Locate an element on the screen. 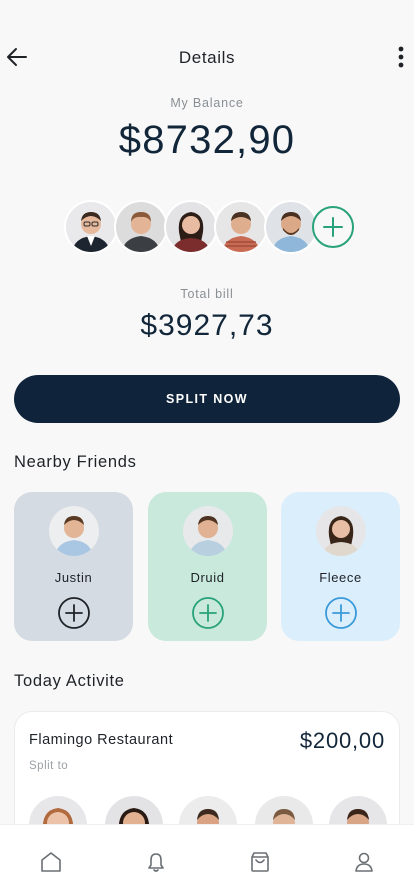 This screenshot has height=896, width=414. more-vertical-icon is located at coordinates (401, 57).